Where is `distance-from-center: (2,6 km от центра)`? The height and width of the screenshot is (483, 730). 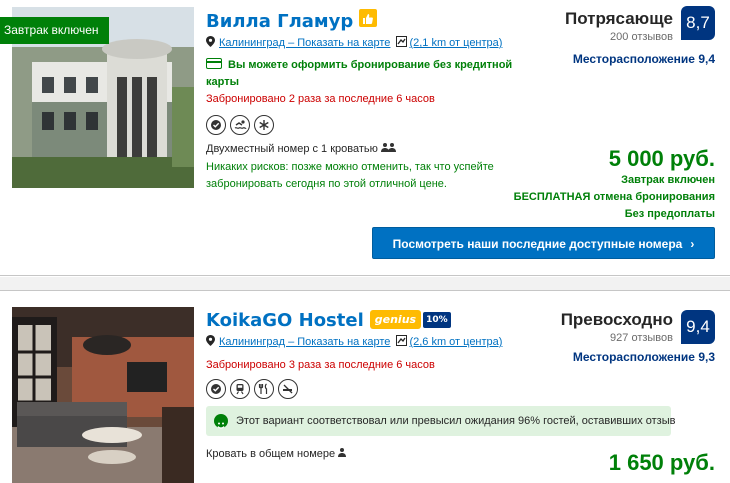 distance-from-center: (2,6 km от центра) is located at coordinates (455, 342).